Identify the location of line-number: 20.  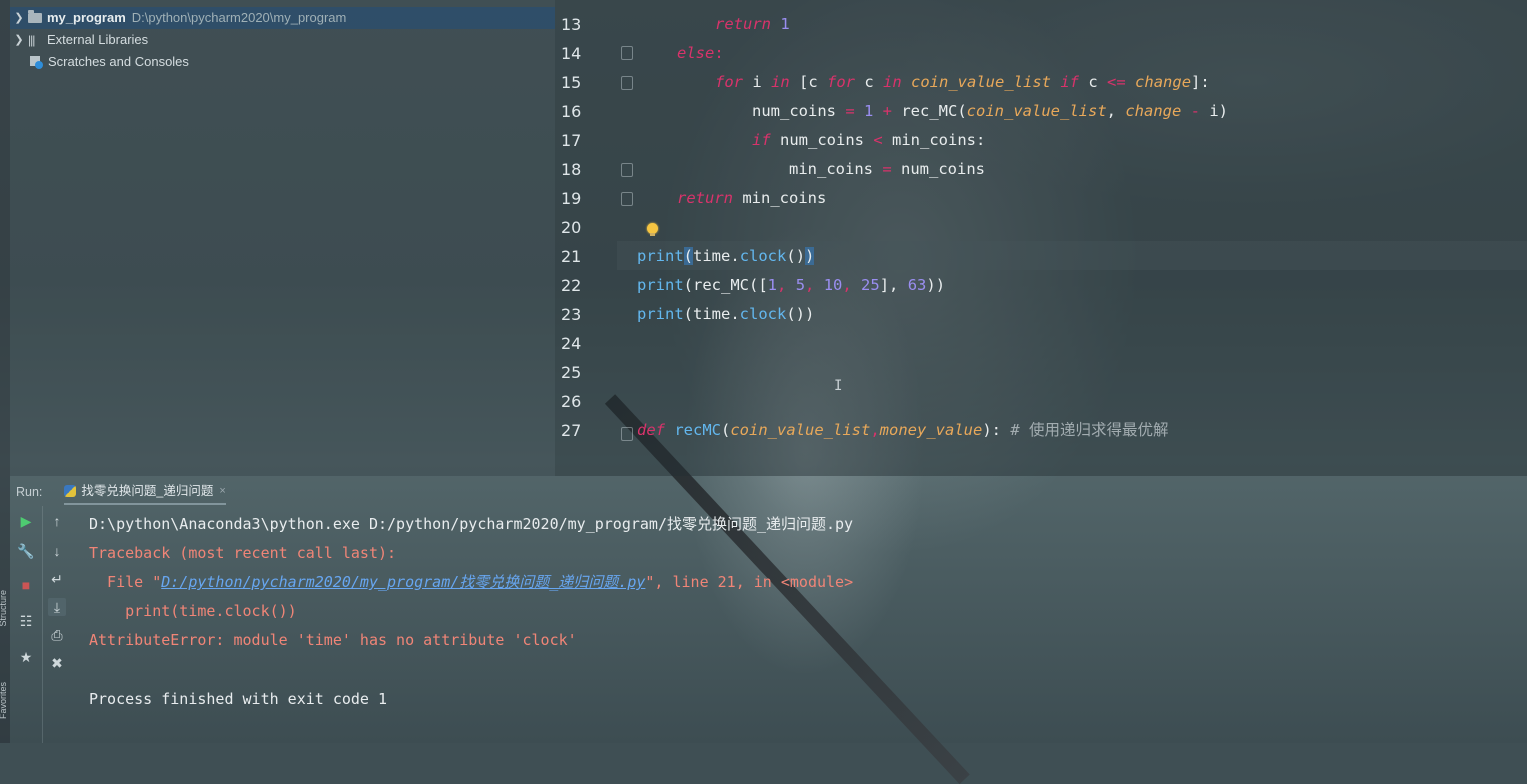
(571, 227).